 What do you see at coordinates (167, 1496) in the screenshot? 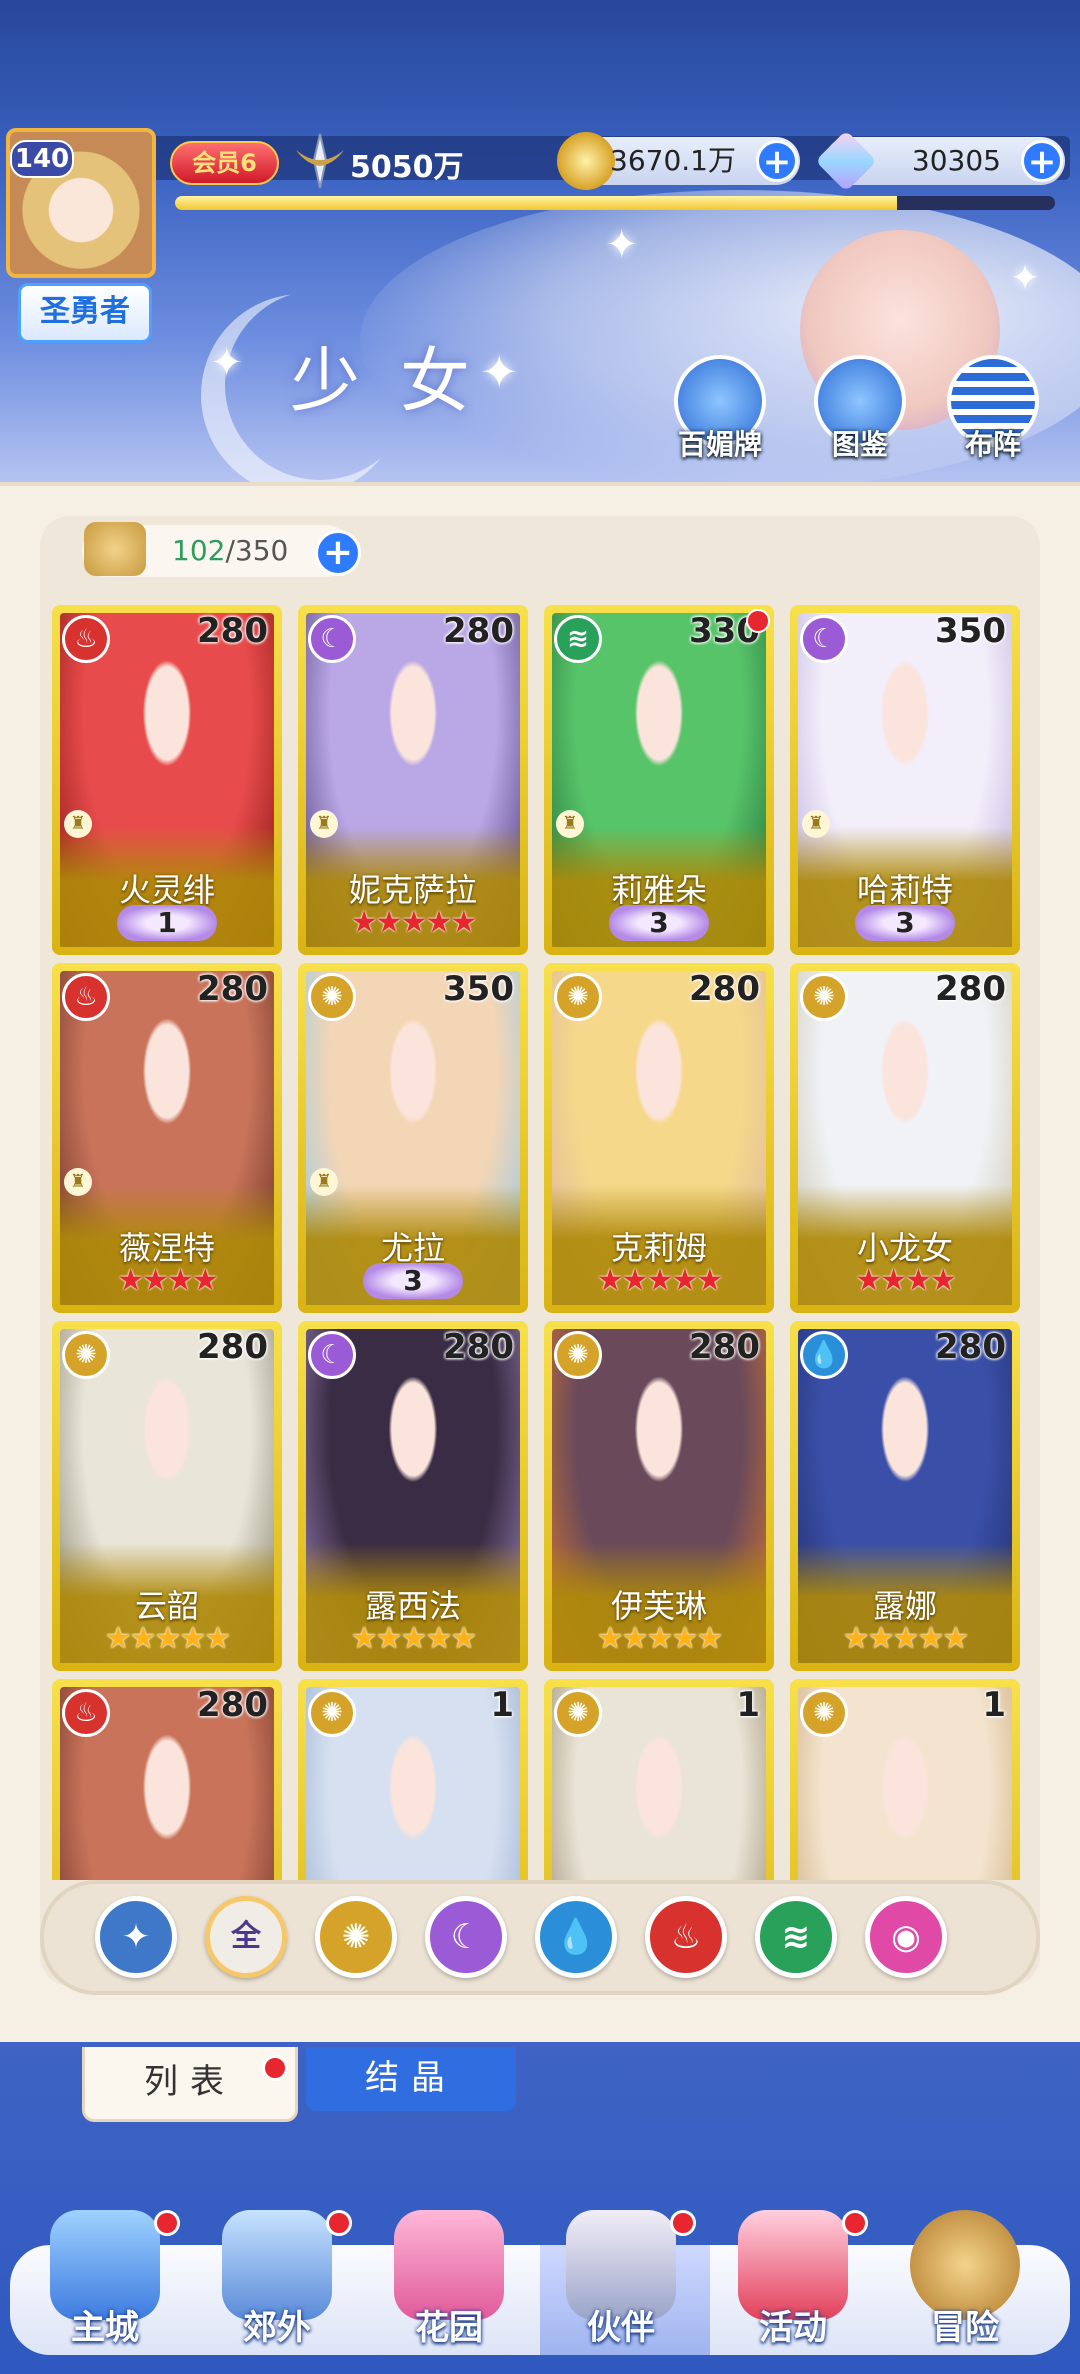
I see `character-card: ✺ 280 云韶 ★★★★★` at bounding box center [167, 1496].